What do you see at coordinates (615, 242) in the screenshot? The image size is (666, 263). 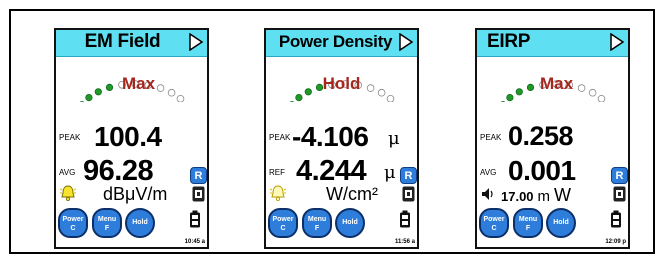 I see `clock-time: 12:09 p` at bounding box center [615, 242].